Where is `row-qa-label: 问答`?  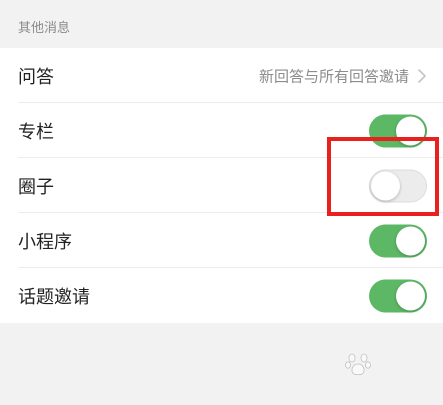 row-qa-label: 问答 is located at coordinates (36, 77).